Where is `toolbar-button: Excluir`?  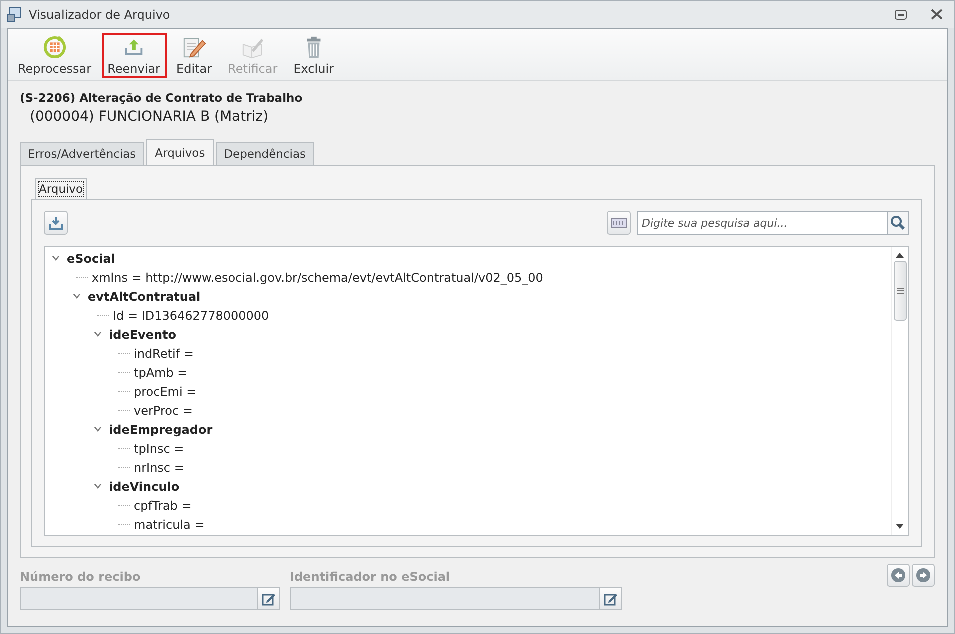
toolbar-button: Excluir is located at coordinates (314, 55).